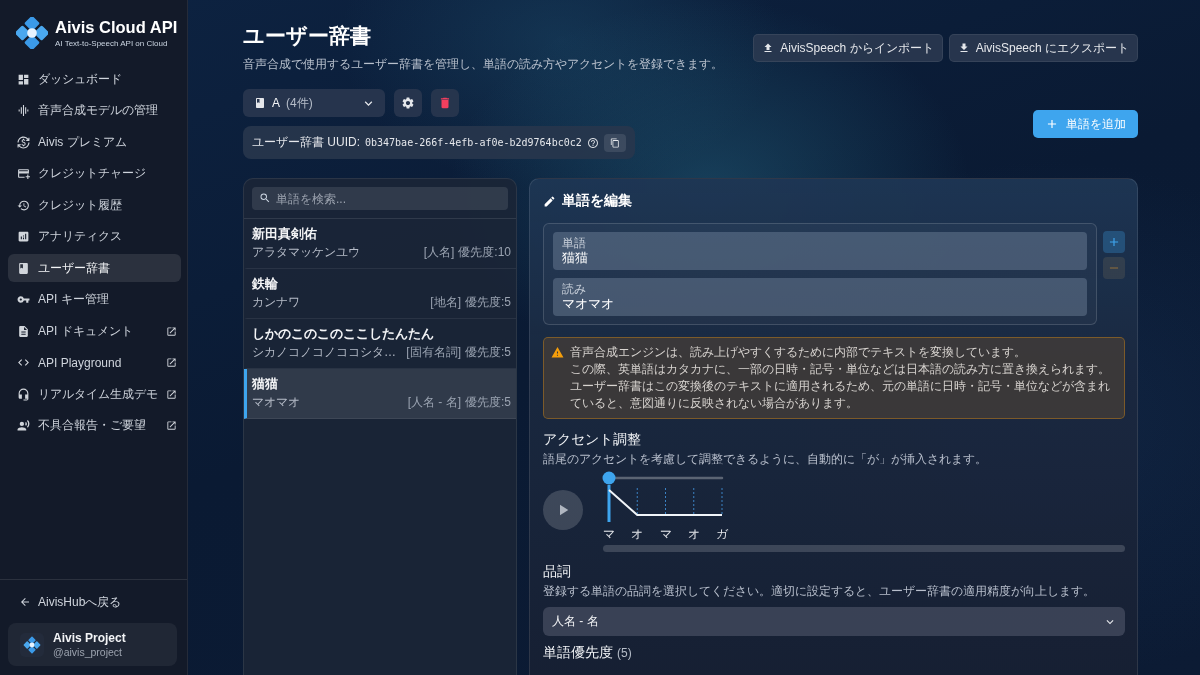  I want to click on nav-item: Aivis プレミアム, so click(94, 142).